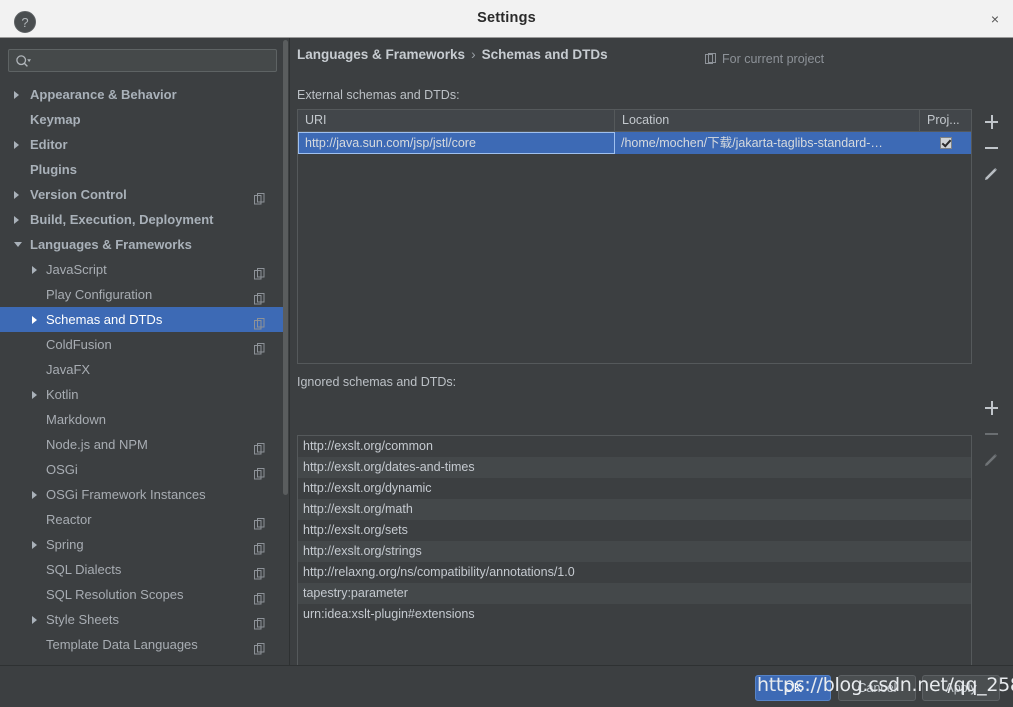 The image size is (1013, 707). What do you see at coordinates (961, 688) in the screenshot?
I see `apply-button: Apply` at bounding box center [961, 688].